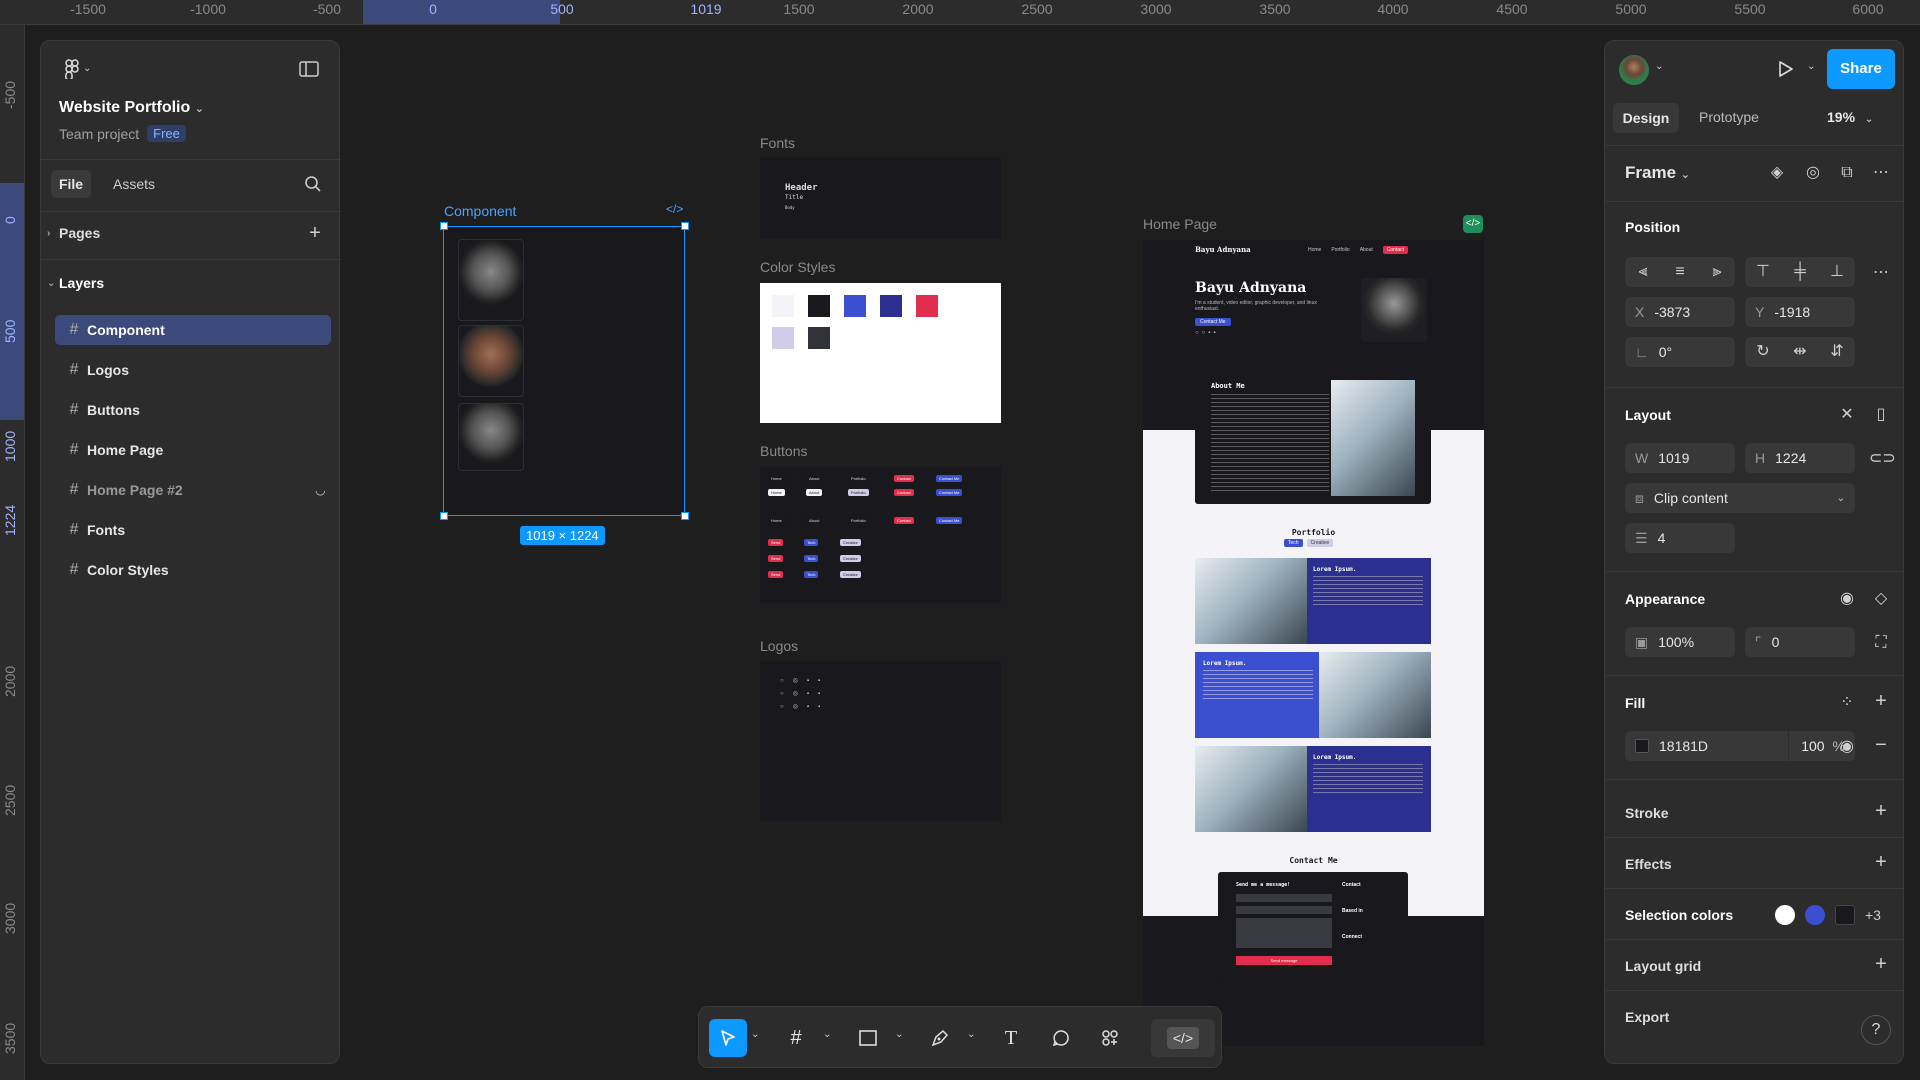  Describe the element at coordinates (1882, 459) in the screenshot. I see `constrain-proportions-icon: ⊂⊃` at that location.